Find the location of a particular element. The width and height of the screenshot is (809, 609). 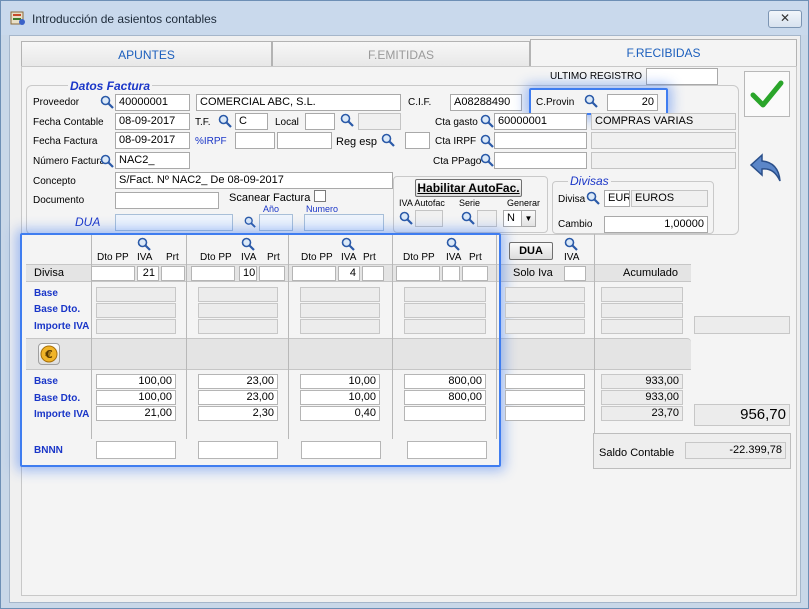

checkmark-icon is located at coordinates (767, 94).